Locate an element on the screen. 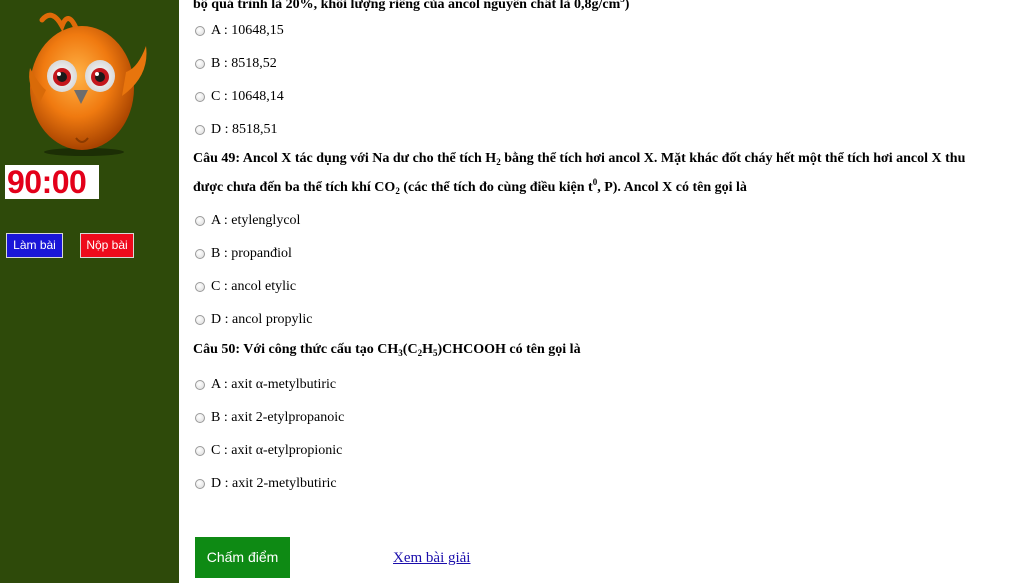 This screenshot has width=1023, height=583. radio-q49-c is located at coordinates (200, 287).